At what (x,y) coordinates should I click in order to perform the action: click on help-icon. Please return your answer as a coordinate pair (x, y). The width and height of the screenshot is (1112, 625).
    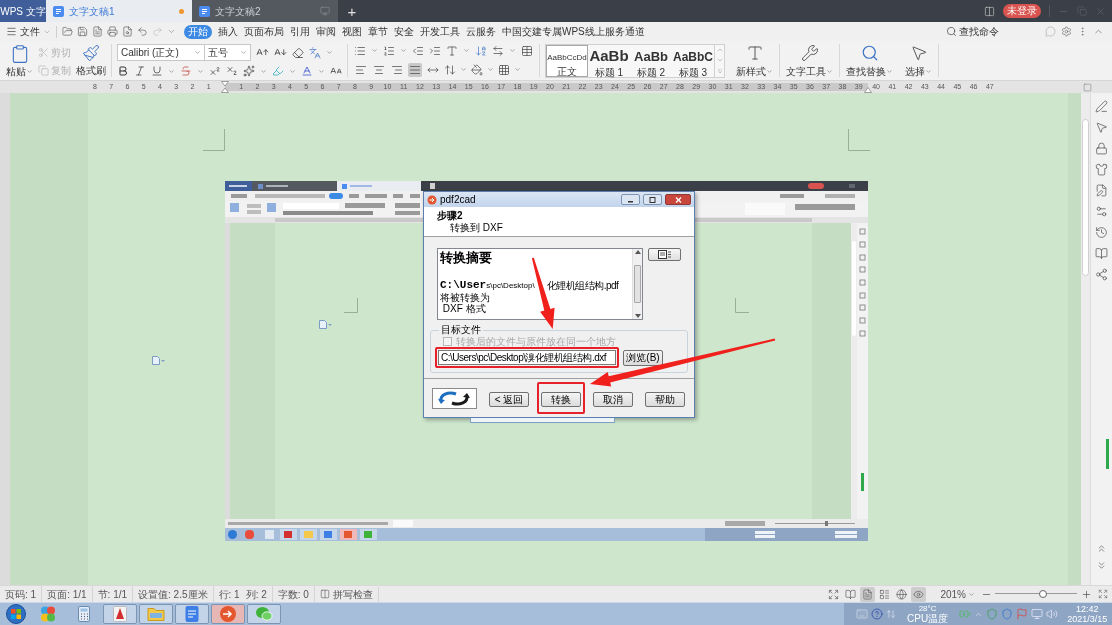
    Looking at the image, I should click on (877, 614).